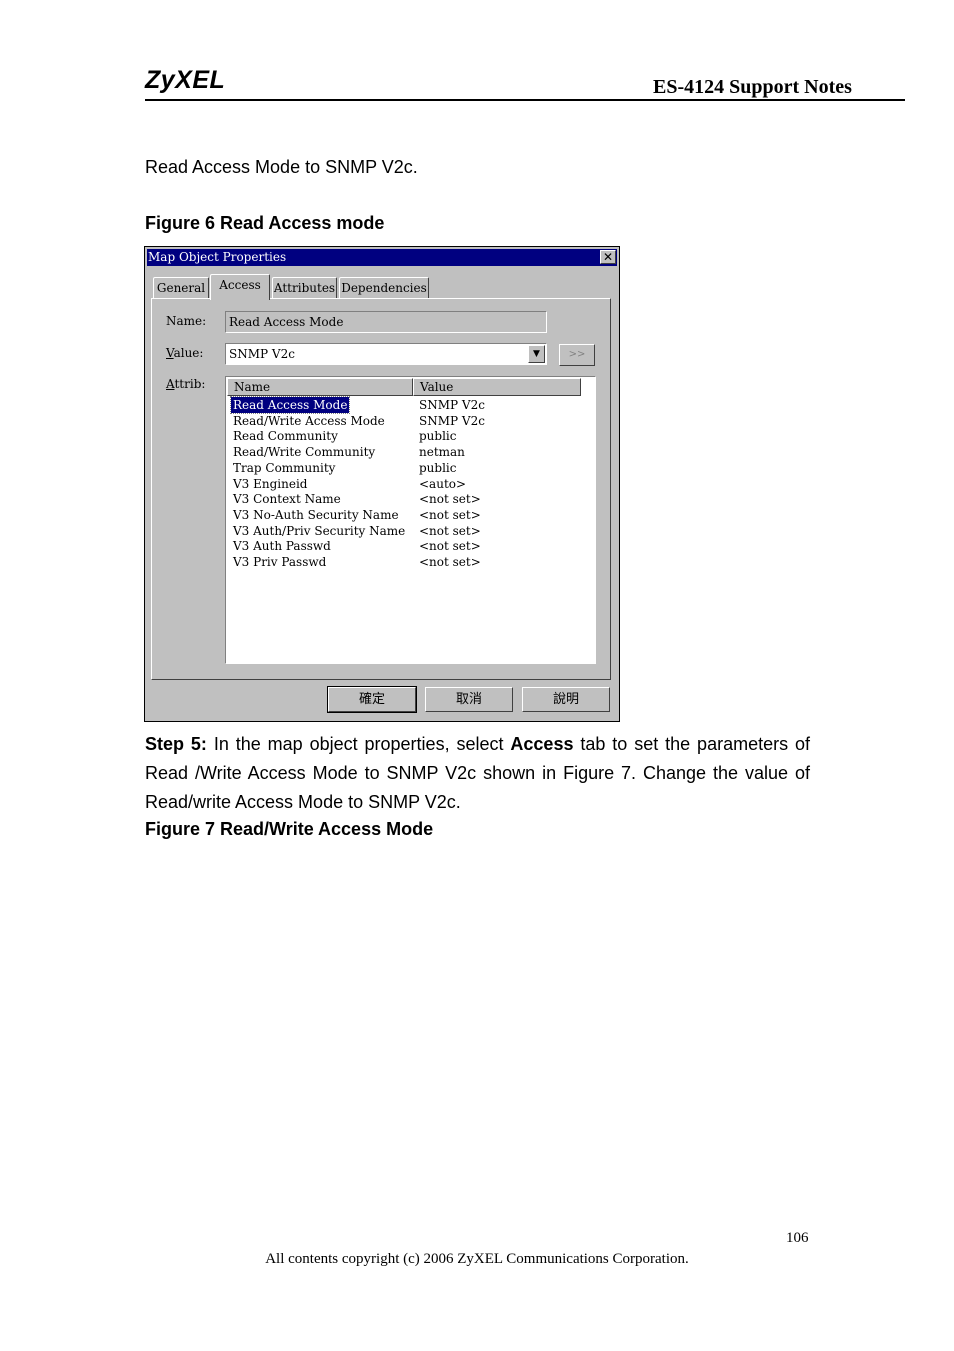 The width and height of the screenshot is (954, 1351). What do you see at coordinates (410, 452) in the screenshot?
I see `table-row: Read/Write Community netman` at bounding box center [410, 452].